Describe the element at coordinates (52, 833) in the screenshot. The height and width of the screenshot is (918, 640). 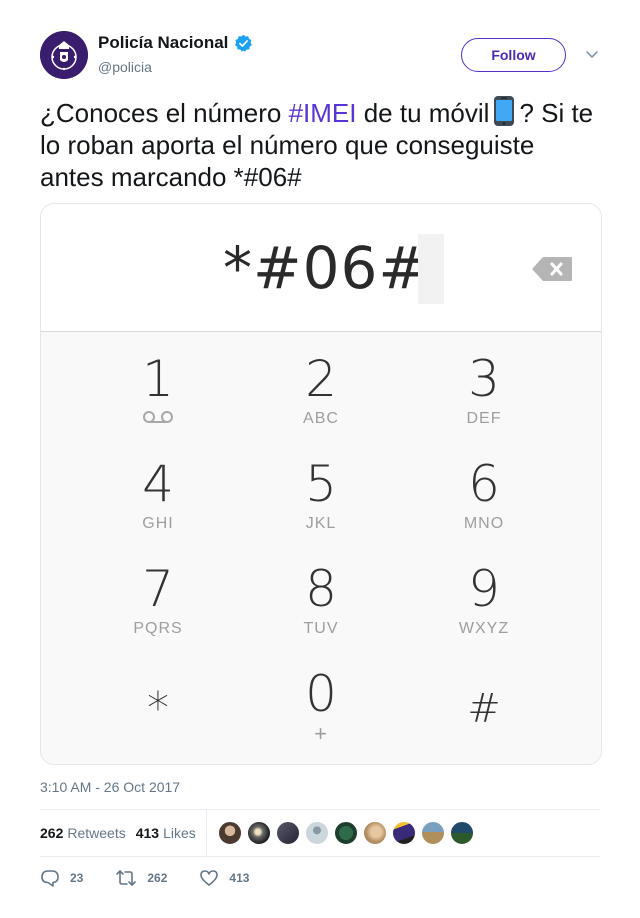
I see `retweets-count: 262` at that location.